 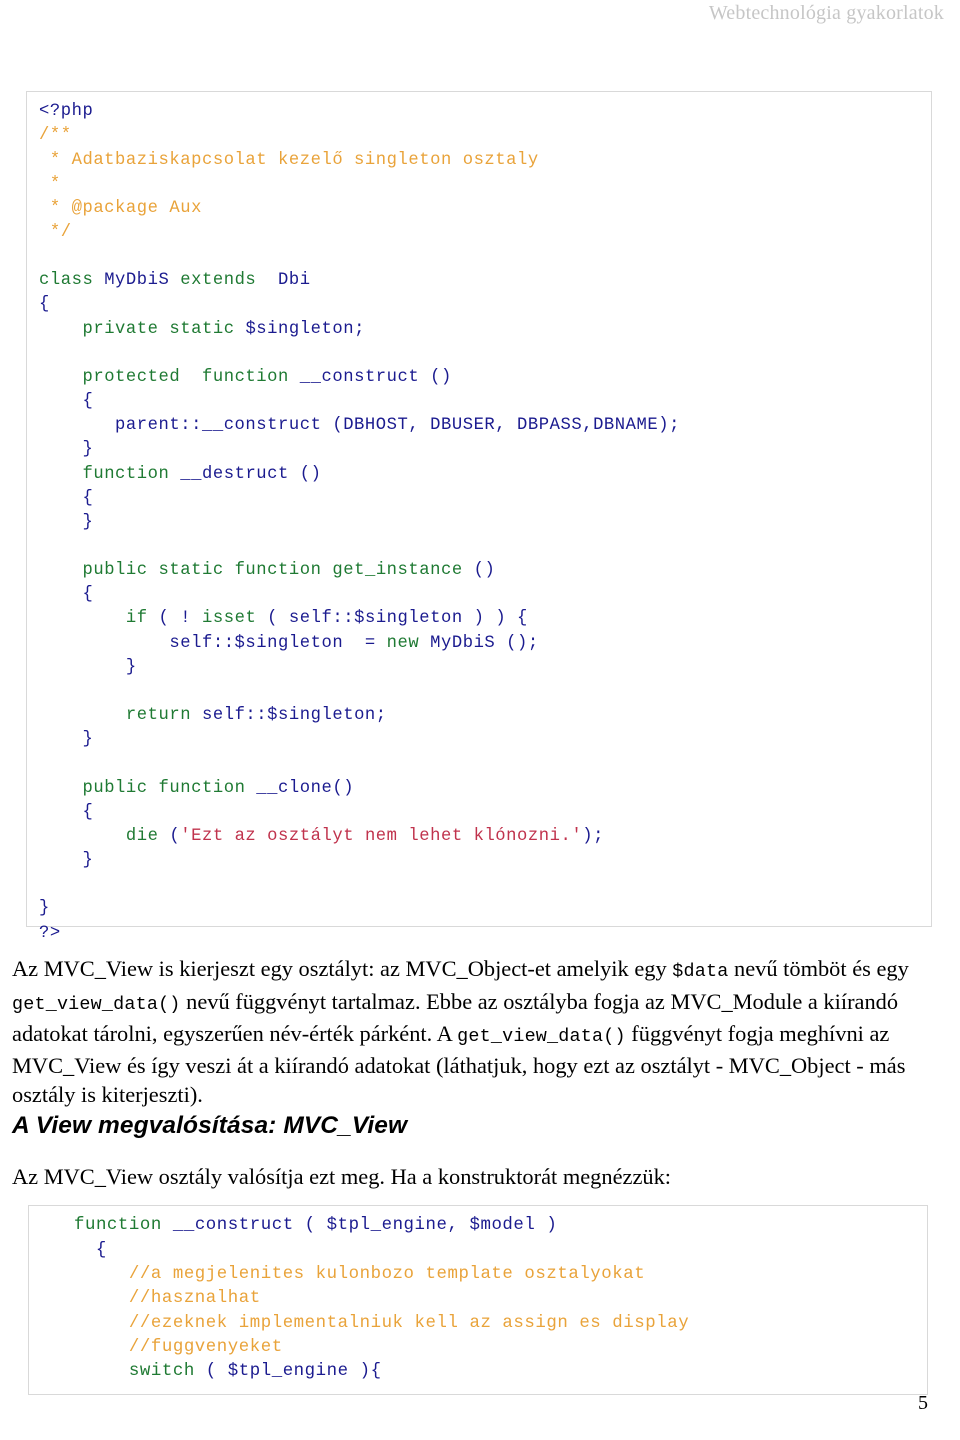 I want to click on code-token: ( $tpl_engine ){, so click(x=288, y=1372).